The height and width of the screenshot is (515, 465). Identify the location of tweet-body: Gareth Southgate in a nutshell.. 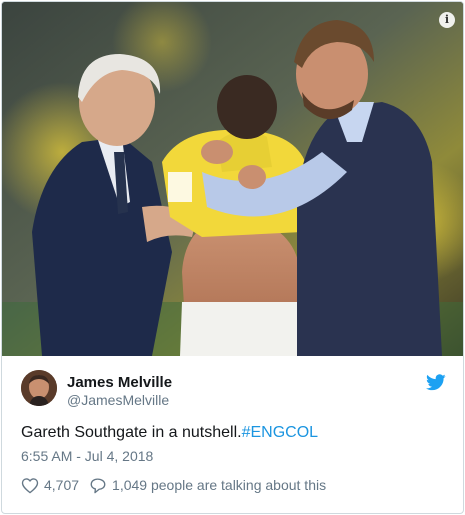
(131, 432).